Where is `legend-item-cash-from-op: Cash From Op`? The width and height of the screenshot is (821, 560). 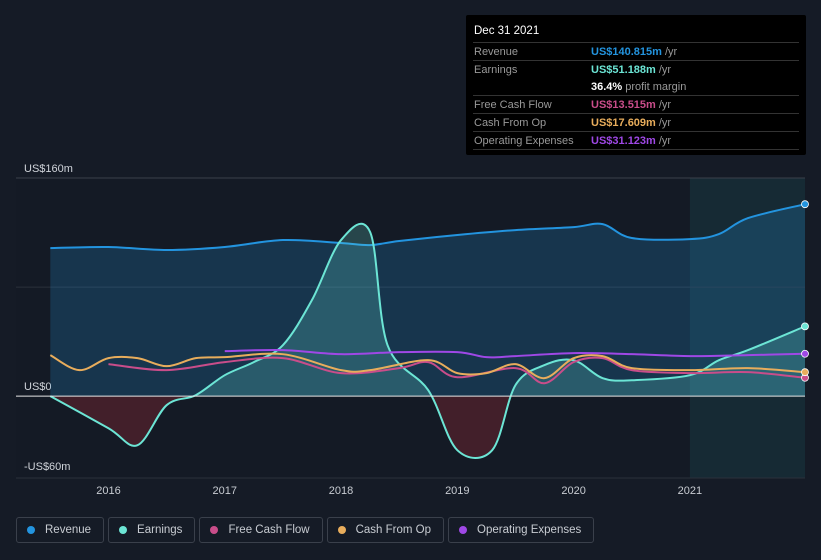 legend-item-cash-from-op: Cash From Op is located at coordinates (385, 530).